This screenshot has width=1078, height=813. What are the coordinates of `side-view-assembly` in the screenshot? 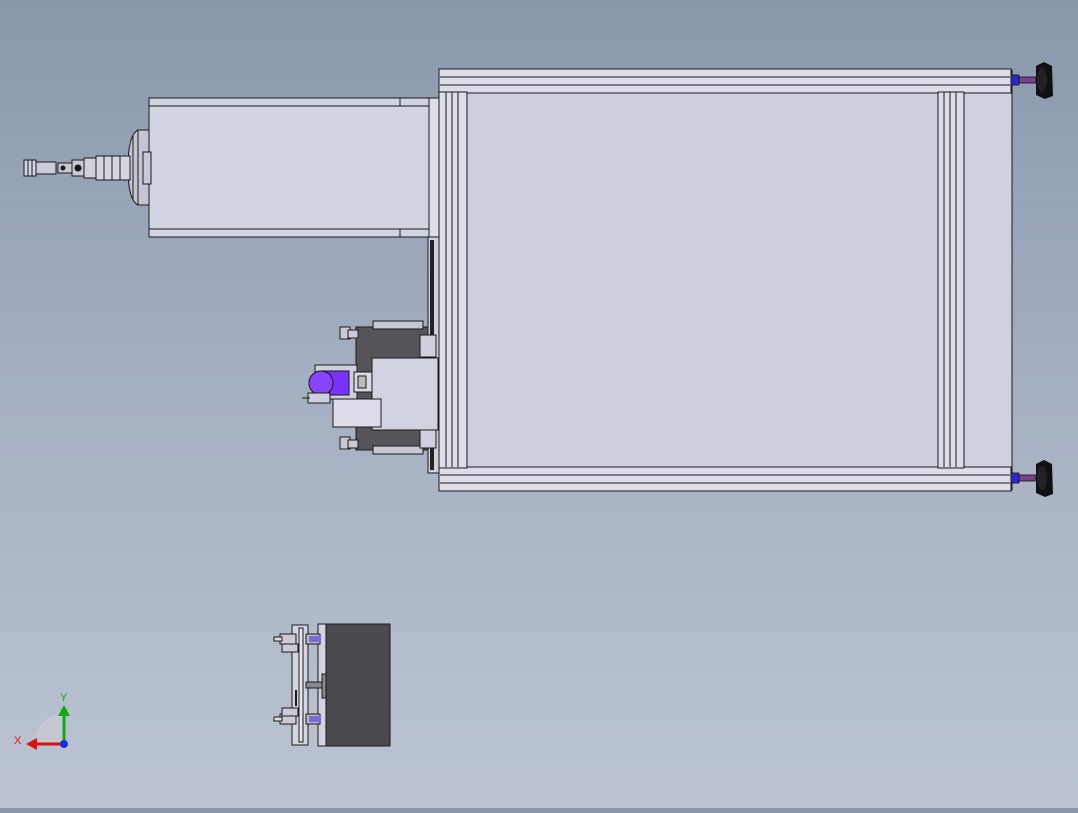 It's located at (332, 685).